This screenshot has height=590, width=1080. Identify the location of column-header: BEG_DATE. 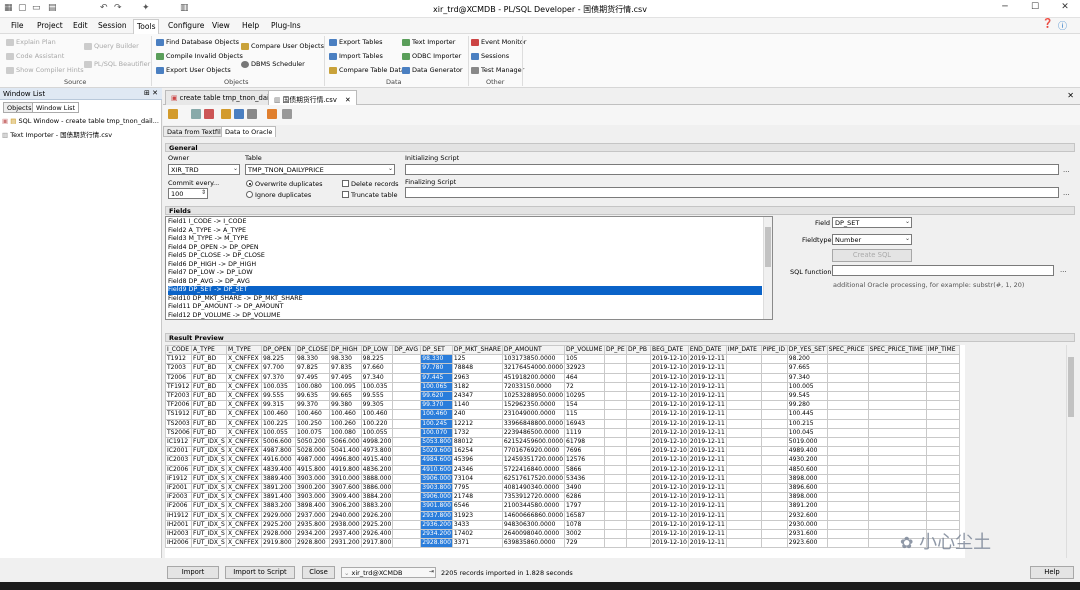
(669, 350).